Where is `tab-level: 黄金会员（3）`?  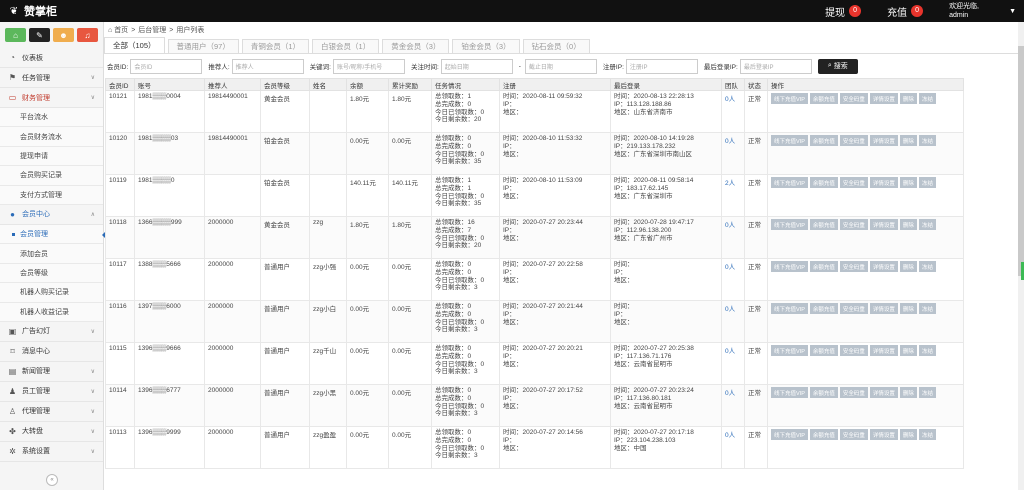
tab-level: 黄金会员（3） is located at coordinates (416, 46).